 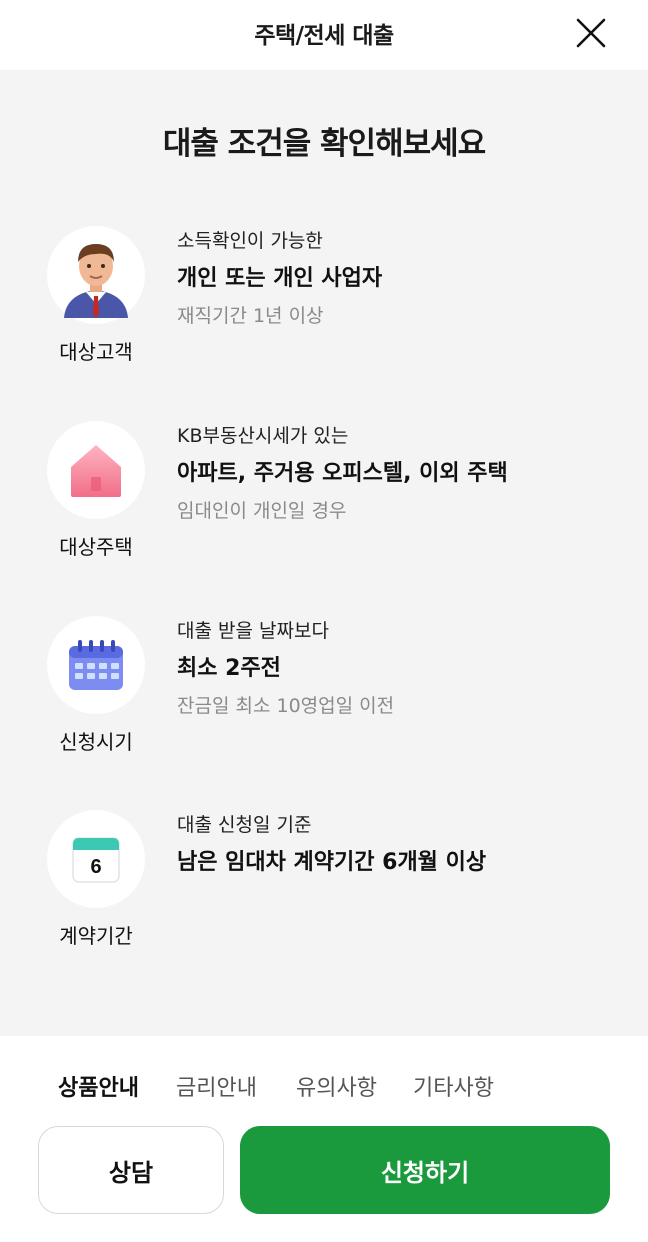 What do you see at coordinates (244, 825) in the screenshot?
I see `condition-sub: 대출 신청일 기준` at bounding box center [244, 825].